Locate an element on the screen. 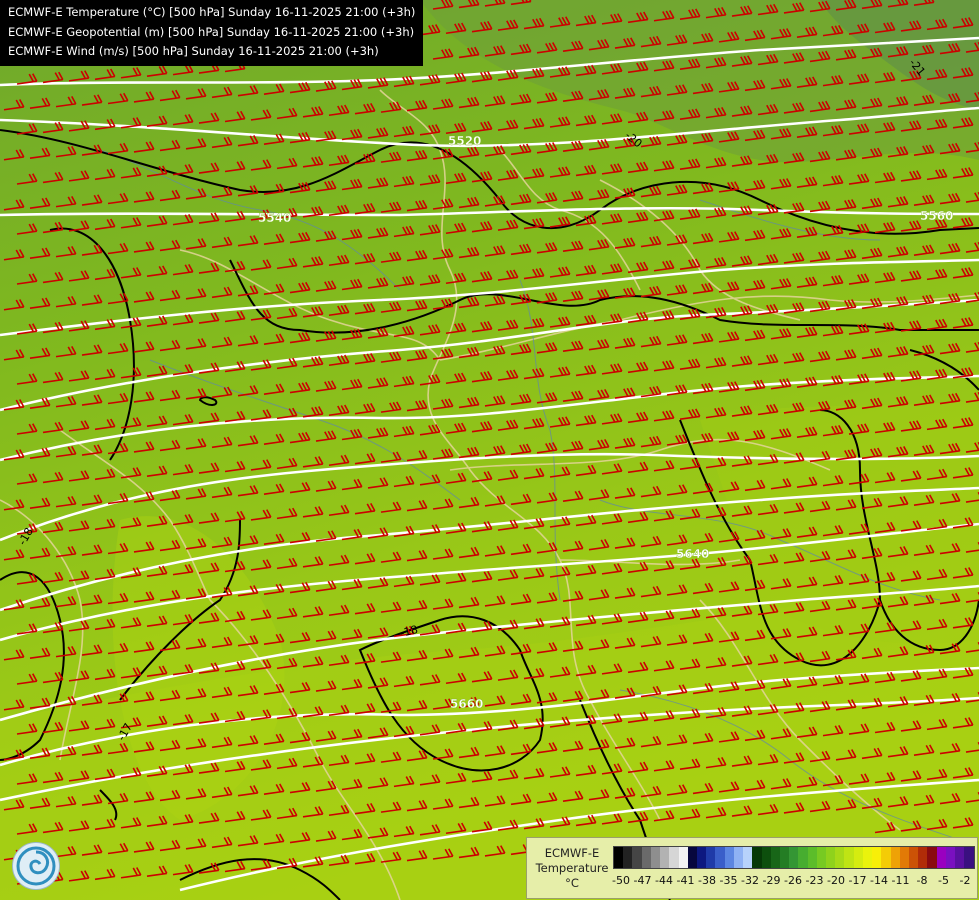 This screenshot has height=900, width=979. legend-tick-label: -23 is located at coordinates (814, 880).